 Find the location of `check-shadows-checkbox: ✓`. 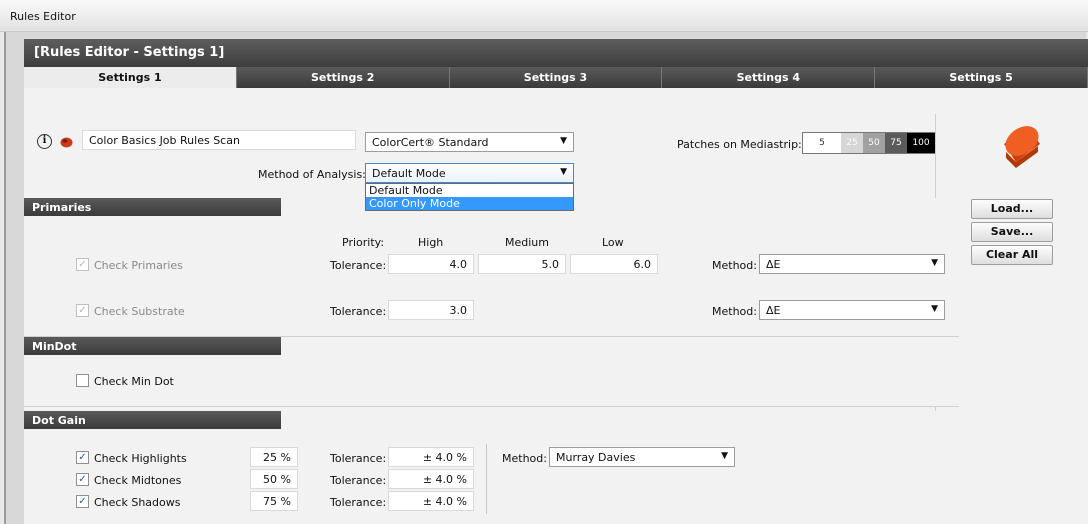

check-shadows-checkbox: ✓ is located at coordinates (82, 501).